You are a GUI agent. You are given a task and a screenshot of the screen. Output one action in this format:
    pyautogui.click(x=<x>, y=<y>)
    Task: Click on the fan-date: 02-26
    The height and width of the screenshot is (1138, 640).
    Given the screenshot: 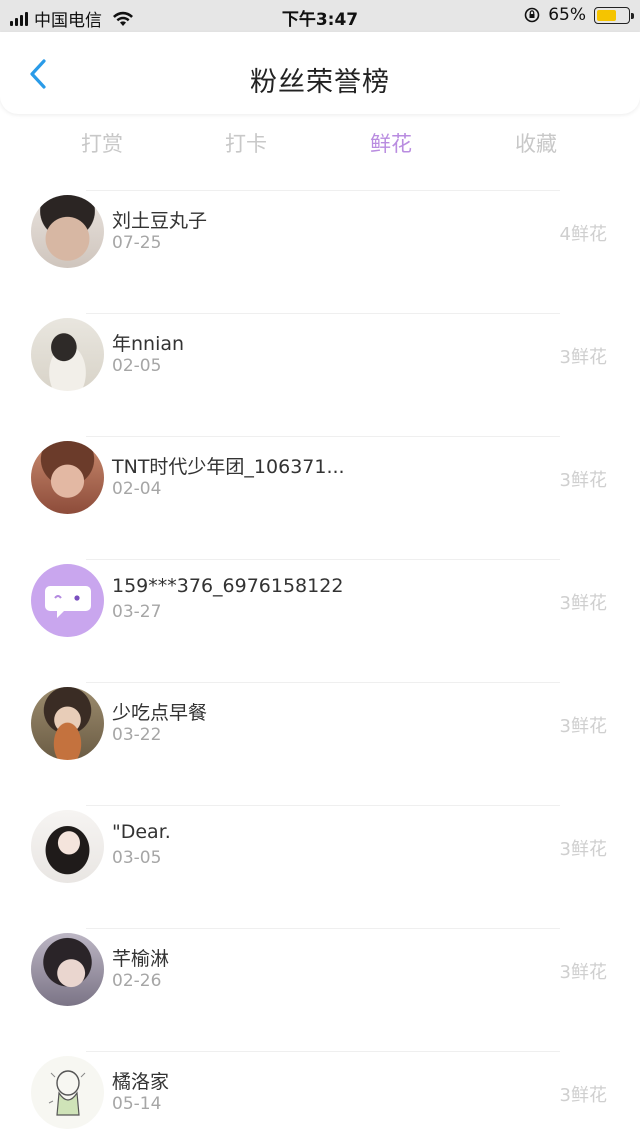 What is the action you would take?
    pyautogui.click(x=137, y=981)
    